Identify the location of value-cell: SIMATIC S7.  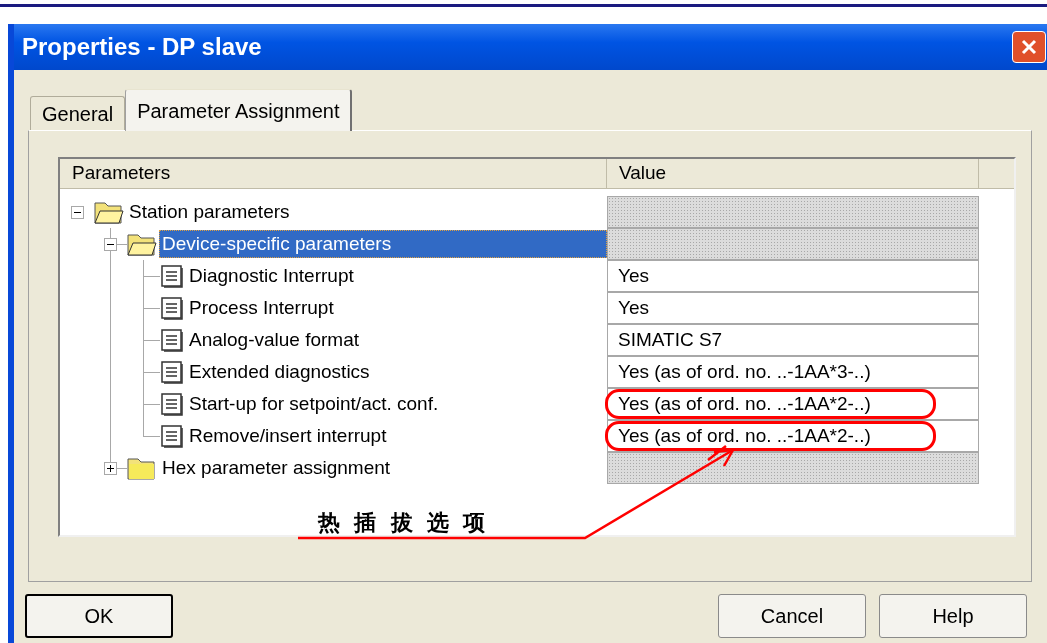
(793, 340).